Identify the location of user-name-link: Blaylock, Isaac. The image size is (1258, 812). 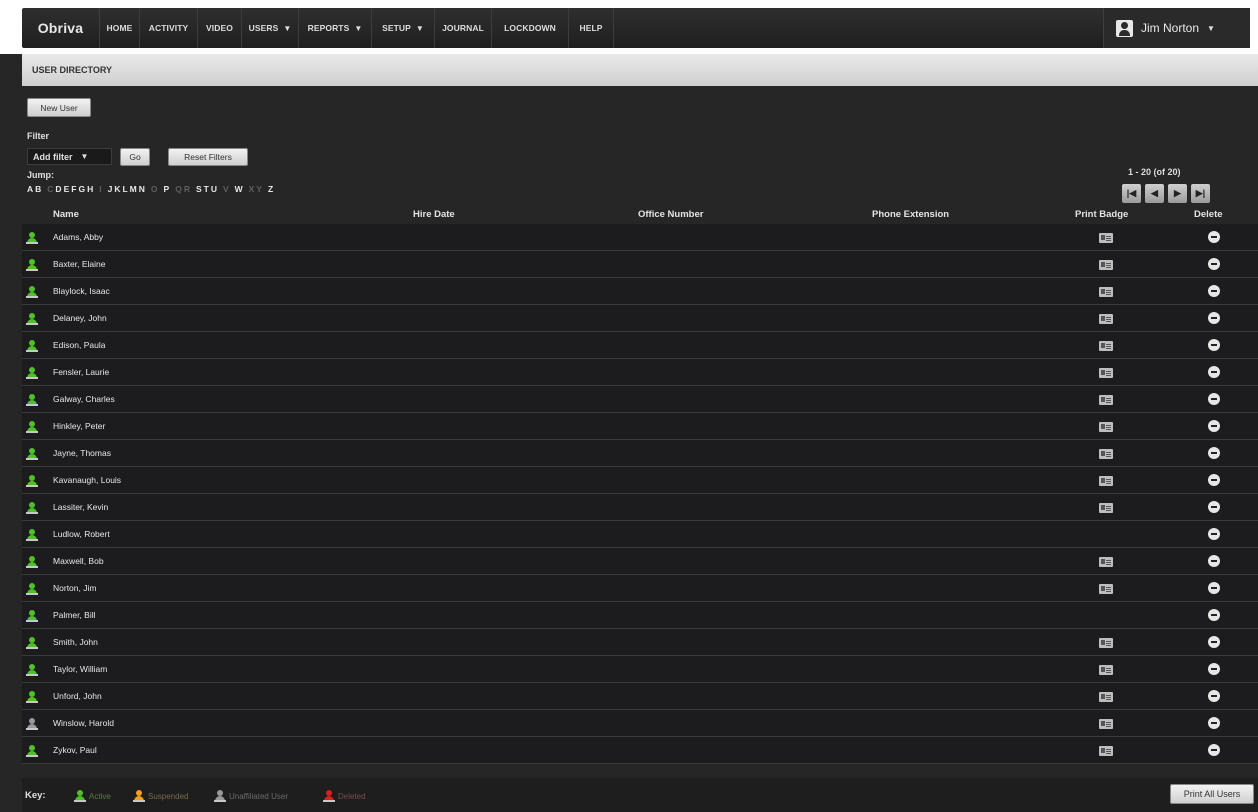
(81, 291).